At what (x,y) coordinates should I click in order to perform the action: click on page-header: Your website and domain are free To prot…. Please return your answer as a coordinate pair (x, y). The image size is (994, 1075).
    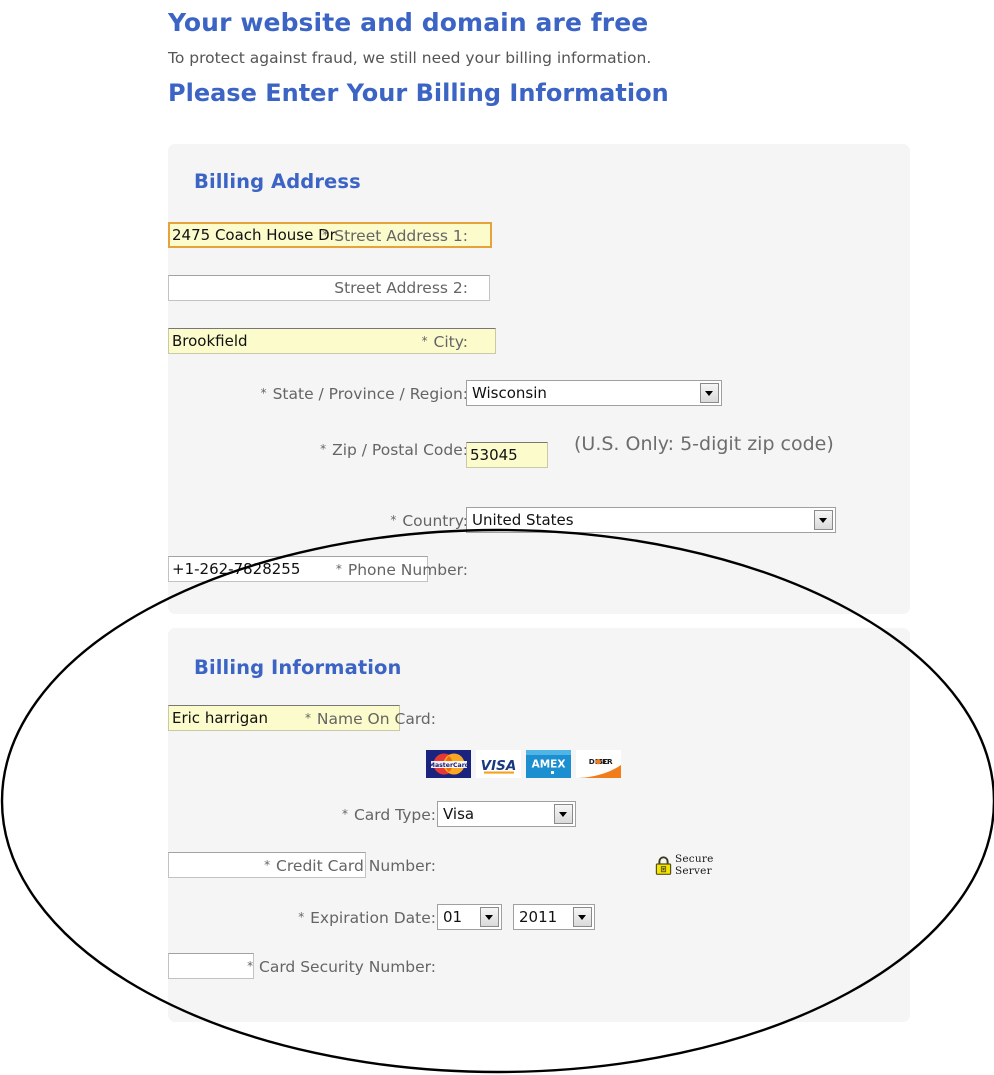
    Looking at the image, I should click on (548, 53).